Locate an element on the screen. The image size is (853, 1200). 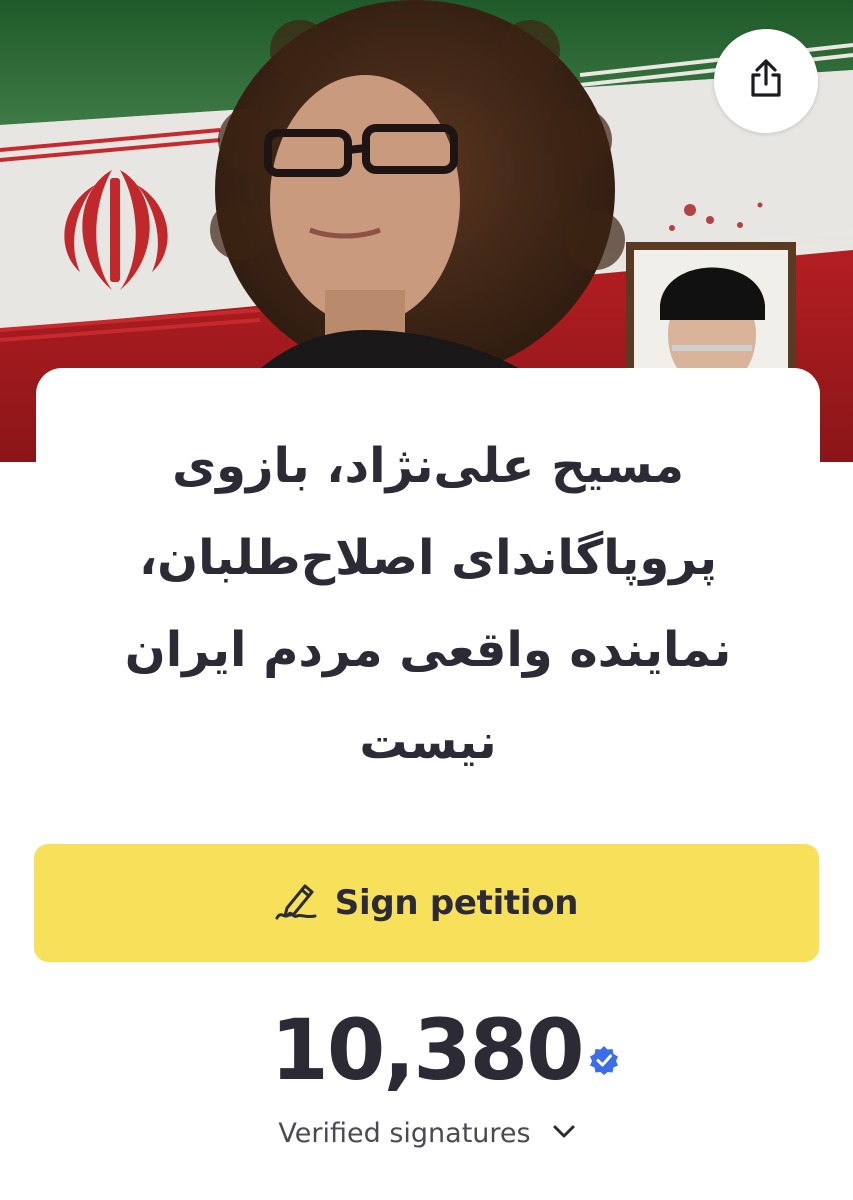
sign-petition-button: Sign petition is located at coordinates (426, 903).